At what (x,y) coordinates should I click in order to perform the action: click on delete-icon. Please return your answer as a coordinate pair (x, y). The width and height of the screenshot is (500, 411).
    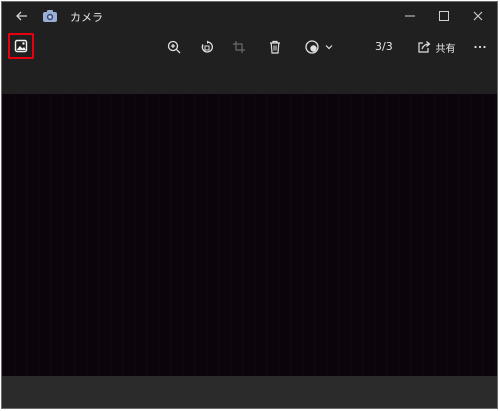
    Looking at the image, I should click on (275, 47).